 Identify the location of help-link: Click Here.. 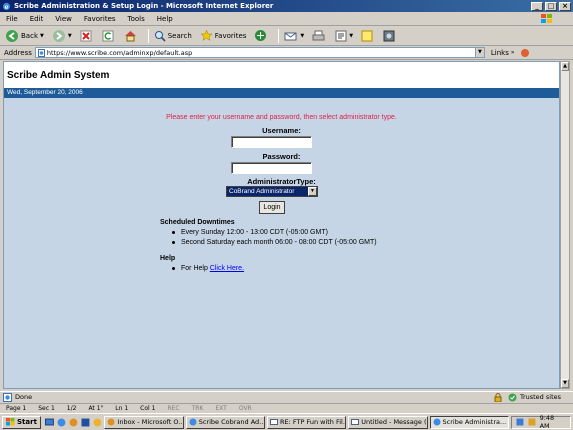
(227, 268).